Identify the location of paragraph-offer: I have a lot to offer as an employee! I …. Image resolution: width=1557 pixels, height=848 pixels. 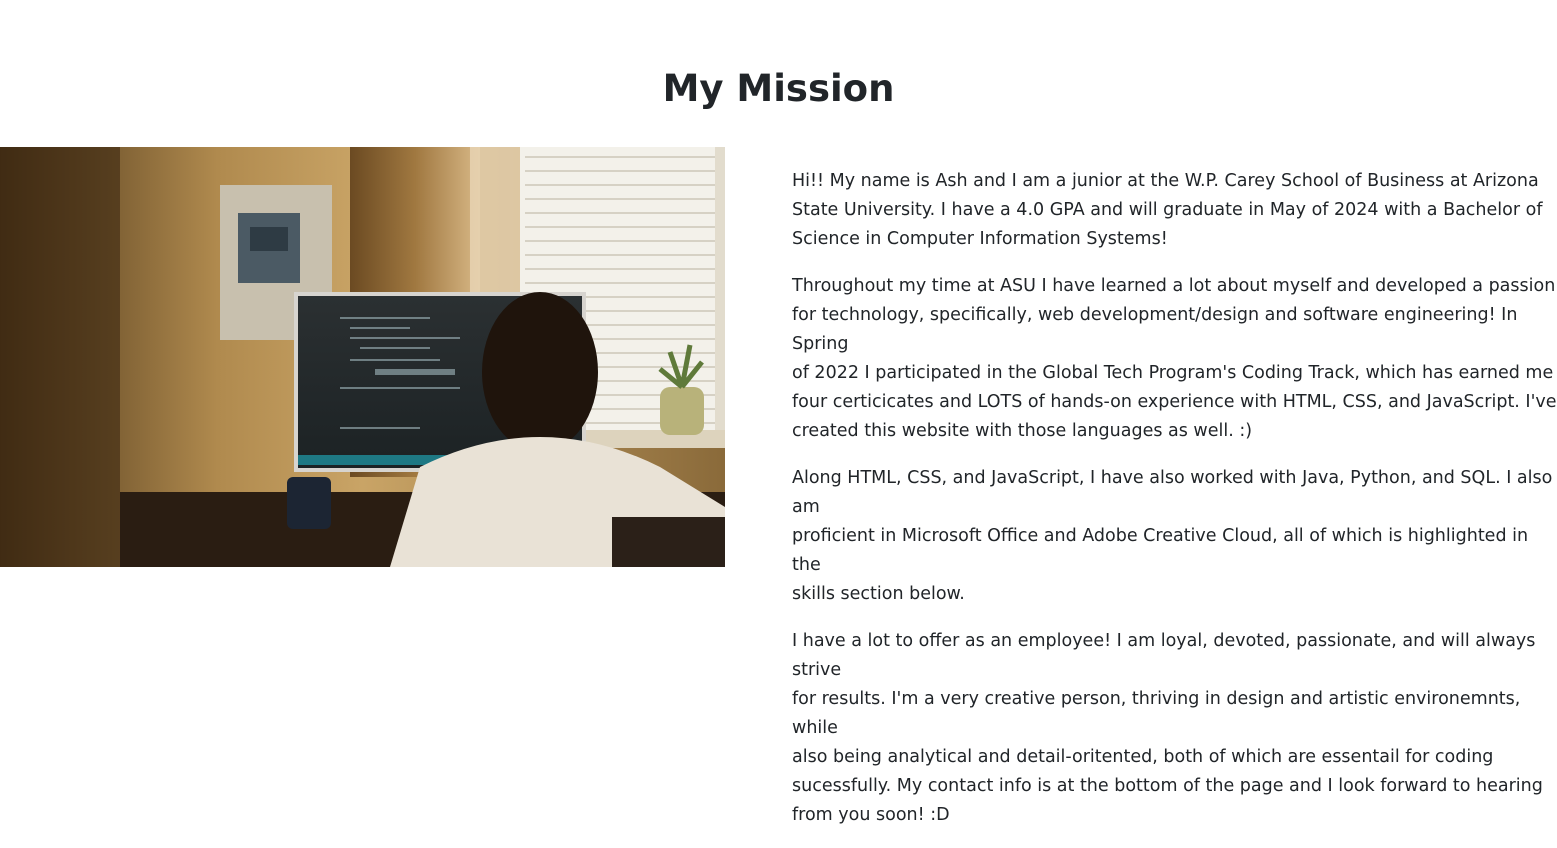
(1167, 728).